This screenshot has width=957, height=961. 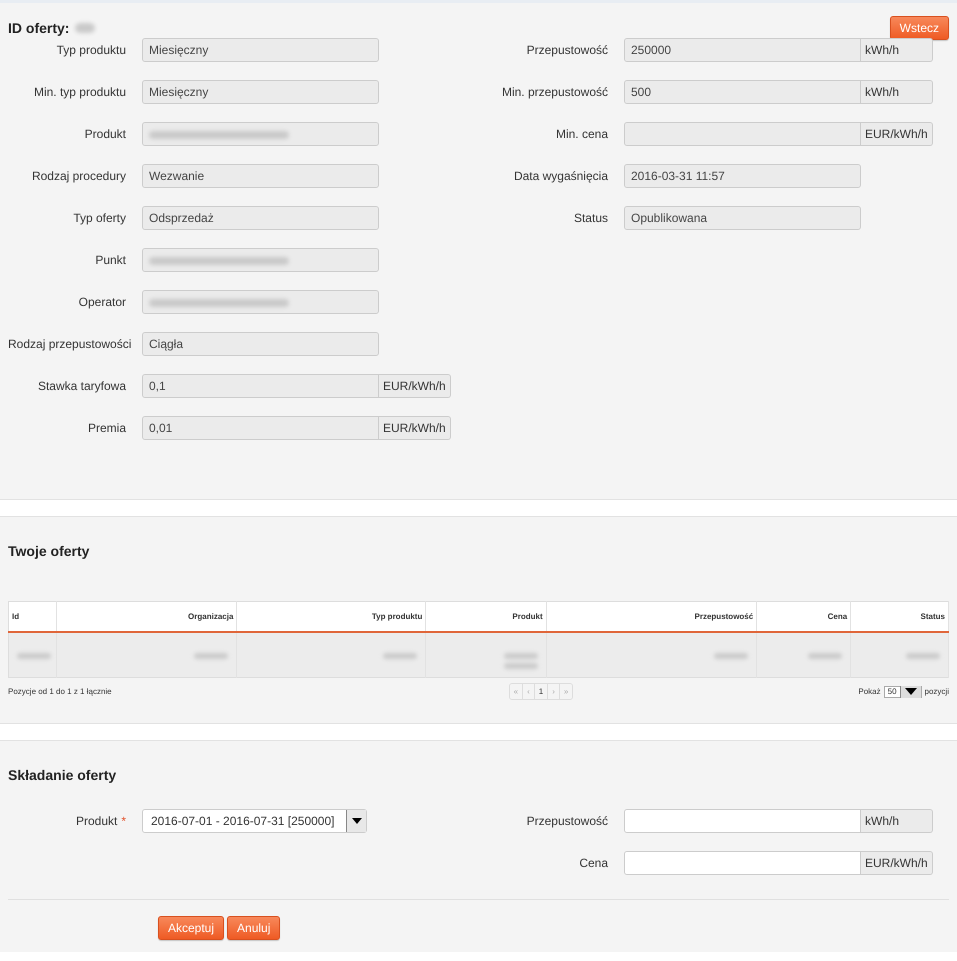 What do you see at coordinates (99, 218) in the screenshot?
I see `field-label: Typ oferty` at bounding box center [99, 218].